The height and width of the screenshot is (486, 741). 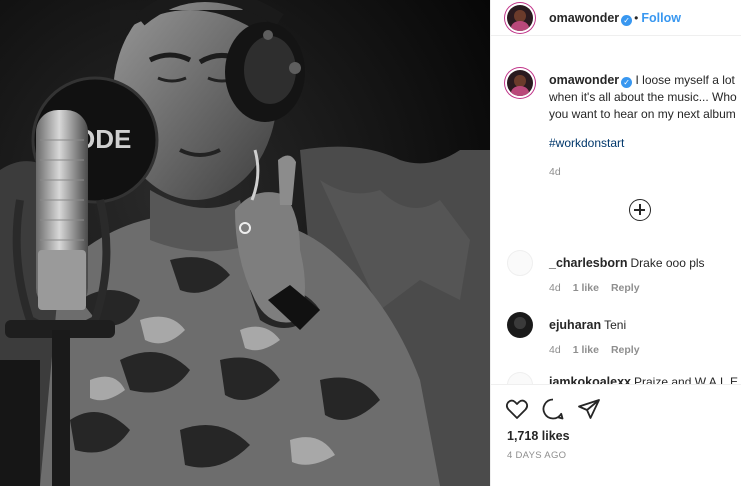 I want to click on follow-button: Follow, so click(x=661, y=18).